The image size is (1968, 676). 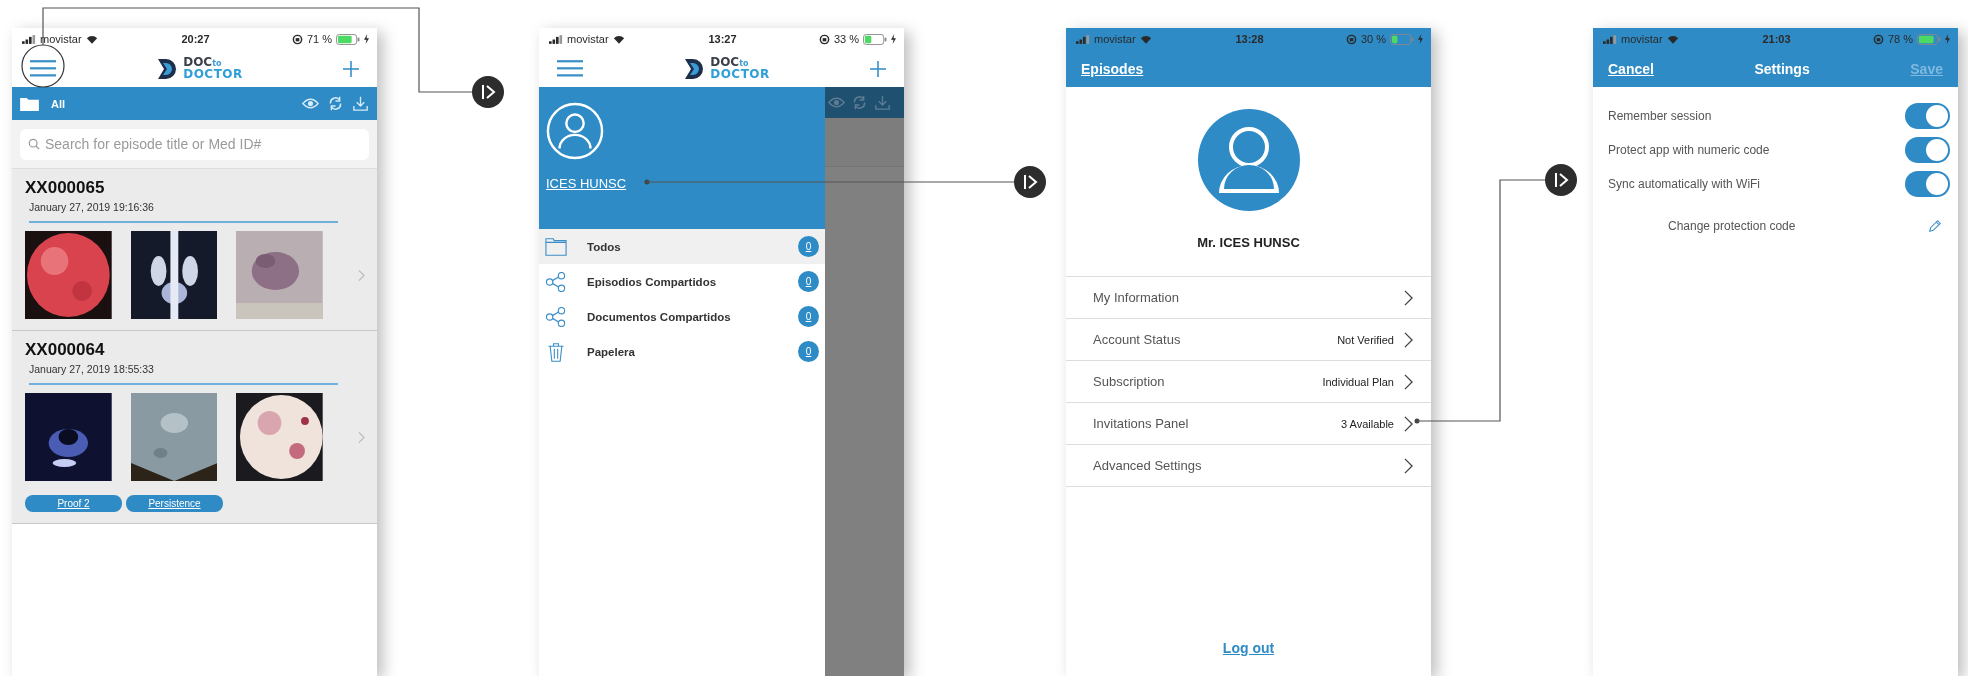 What do you see at coordinates (174, 503) in the screenshot?
I see `tag-chip: Persistence` at bounding box center [174, 503].